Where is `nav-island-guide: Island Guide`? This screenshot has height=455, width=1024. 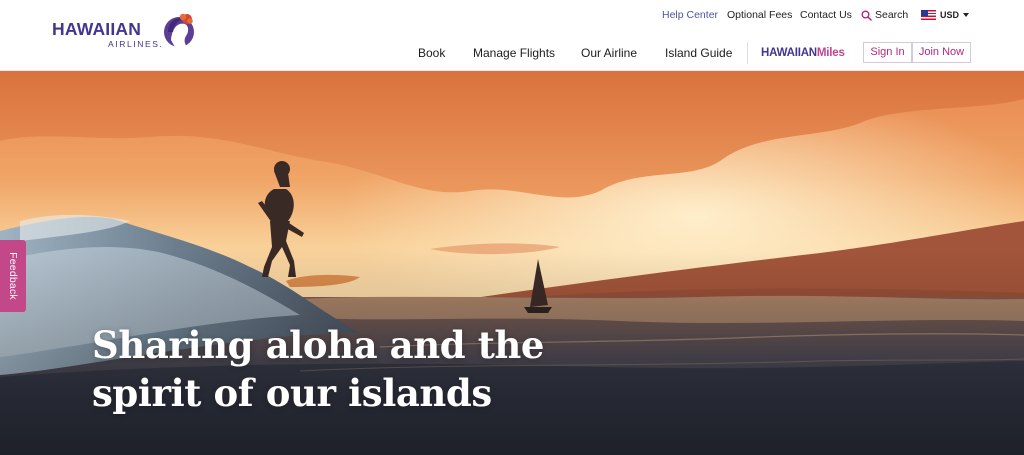 nav-island-guide: Island Guide is located at coordinates (698, 53).